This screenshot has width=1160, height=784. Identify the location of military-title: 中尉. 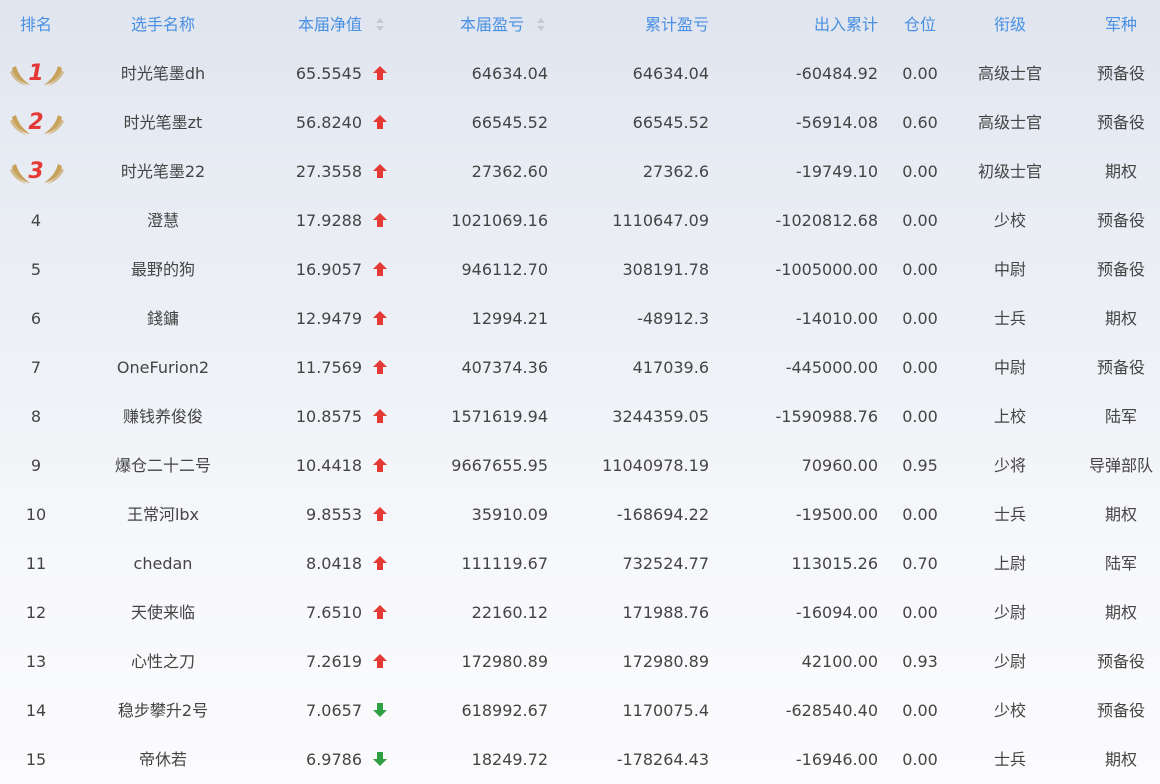
(1009, 269).